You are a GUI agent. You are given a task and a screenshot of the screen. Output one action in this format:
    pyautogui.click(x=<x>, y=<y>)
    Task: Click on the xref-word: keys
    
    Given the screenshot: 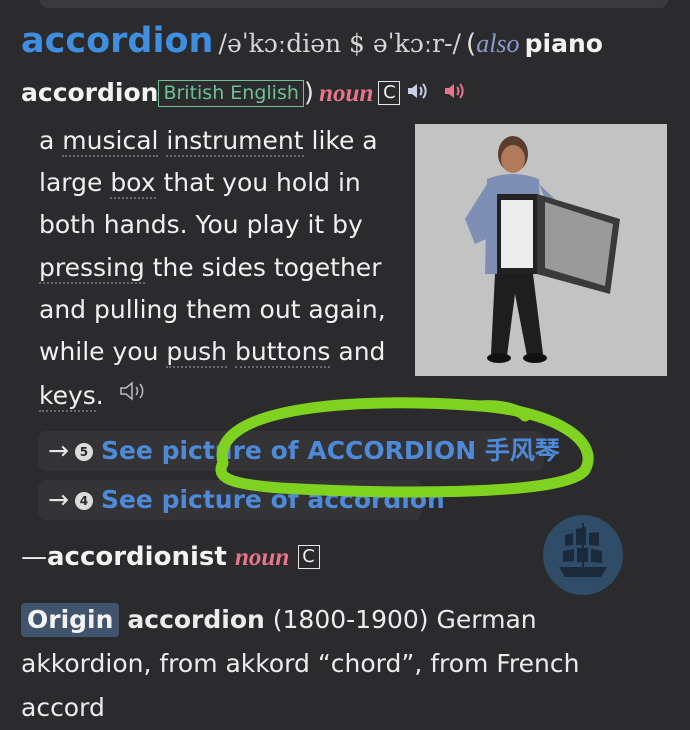 What is the action you would take?
    pyautogui.click(x=67, y=396)
    